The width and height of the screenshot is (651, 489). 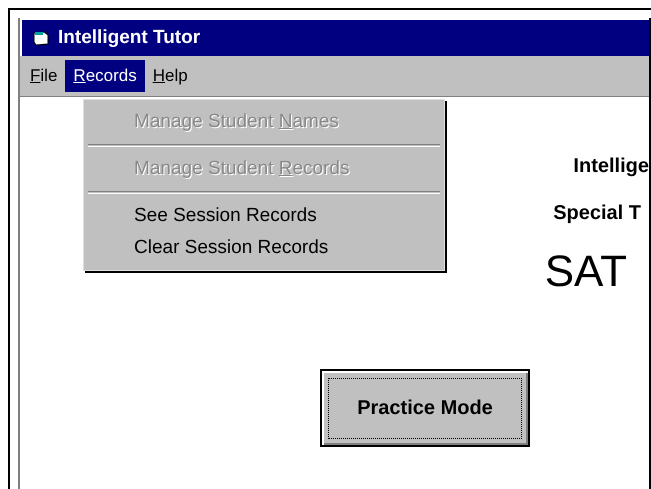 I want to click on subheading: Special T, so click(x=597, y=213).